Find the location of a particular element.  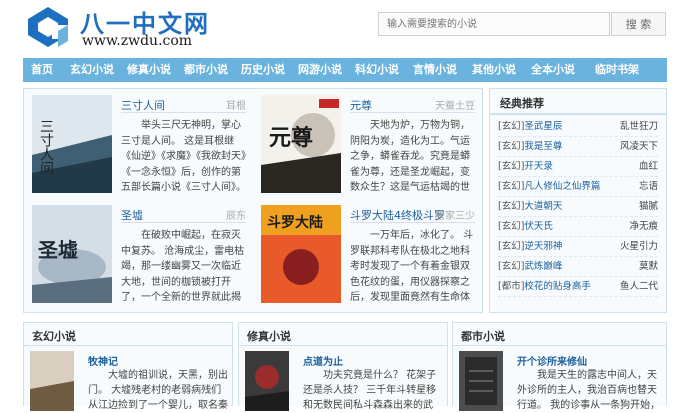

category-title: 修真小说 is located at coordinates (269, 336).